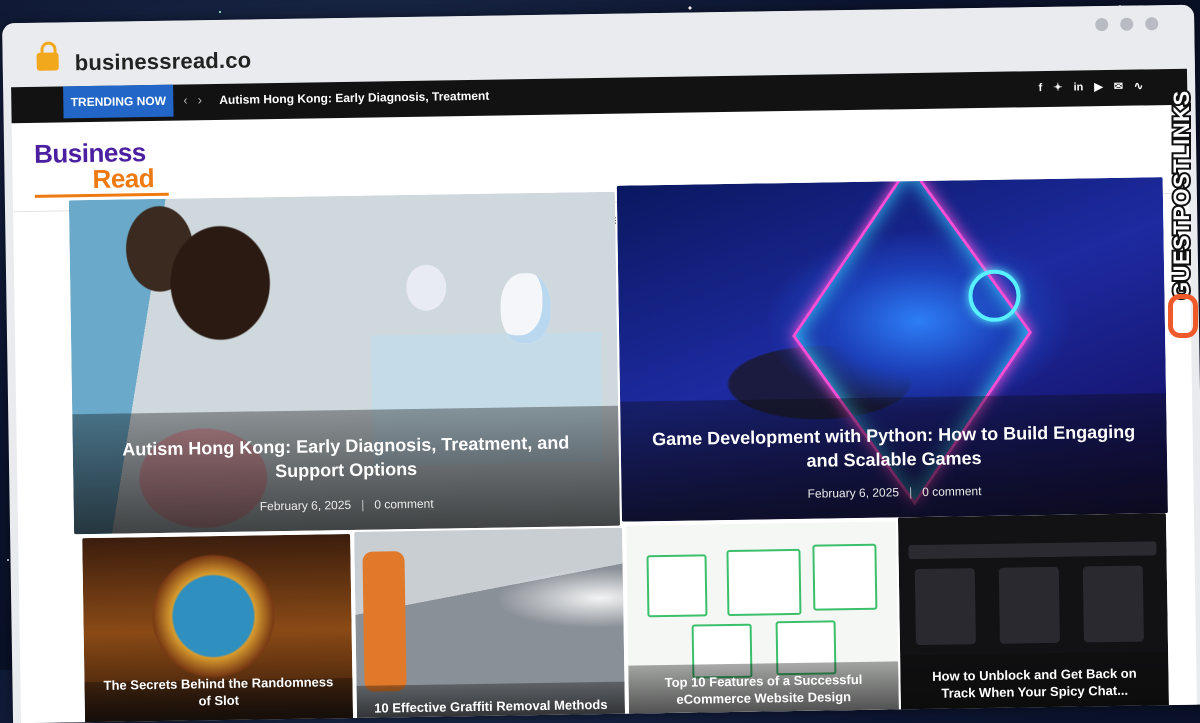  I want to click on trending-now-label: TRENDING NOW, so click(118, 101).